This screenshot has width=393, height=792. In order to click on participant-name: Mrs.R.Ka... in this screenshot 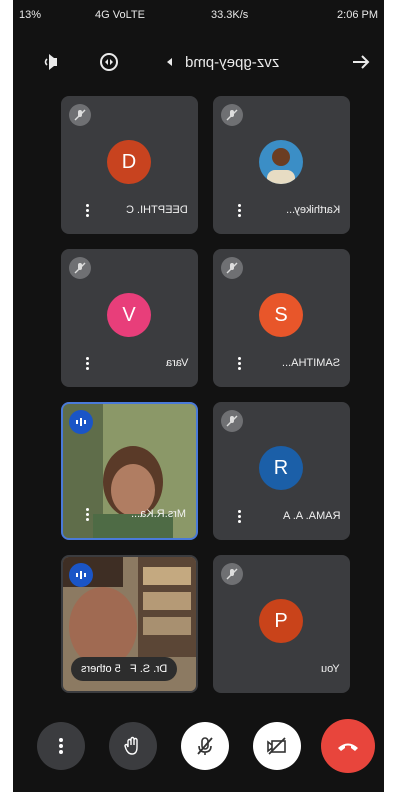, I will do `click(158, 514)`.